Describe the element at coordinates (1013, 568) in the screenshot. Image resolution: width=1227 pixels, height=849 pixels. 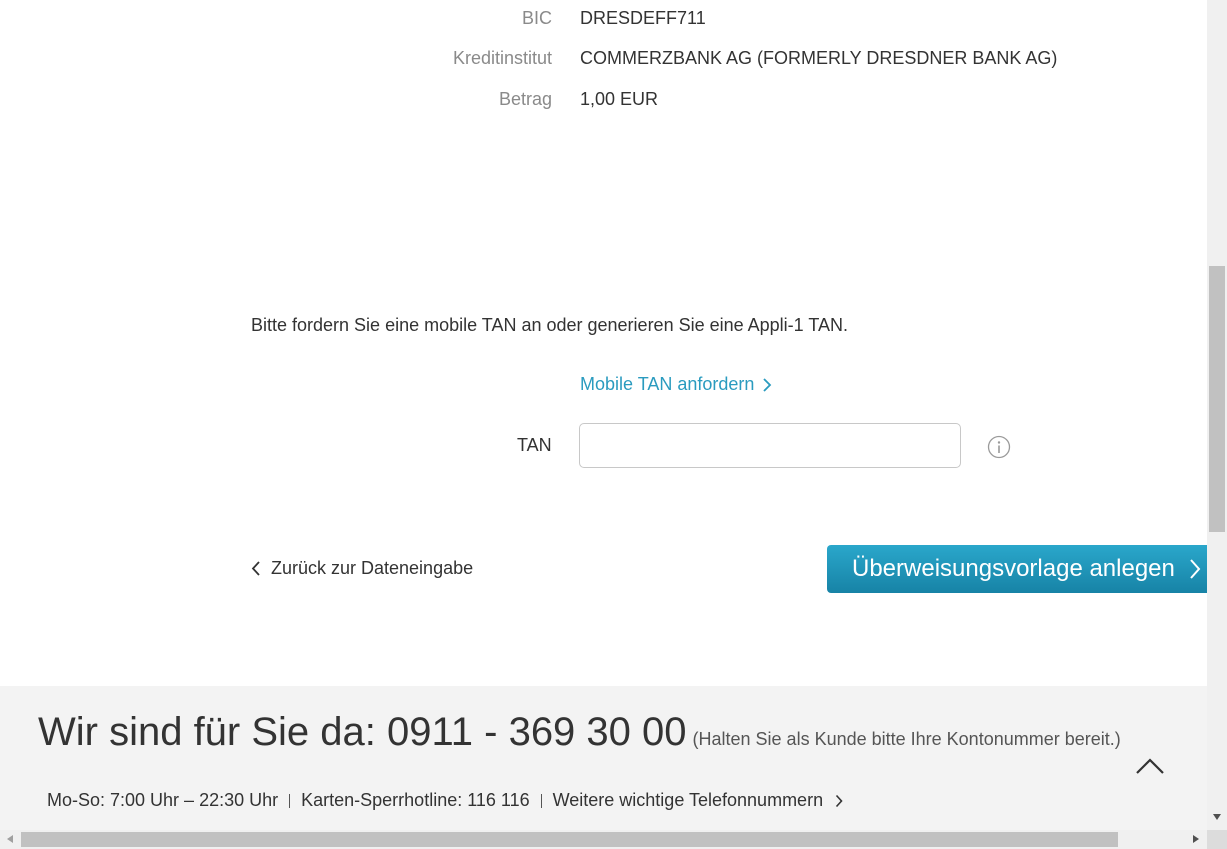
I see `create-transfer-template-label: Überweisungsvorlage anlegen` at that location.